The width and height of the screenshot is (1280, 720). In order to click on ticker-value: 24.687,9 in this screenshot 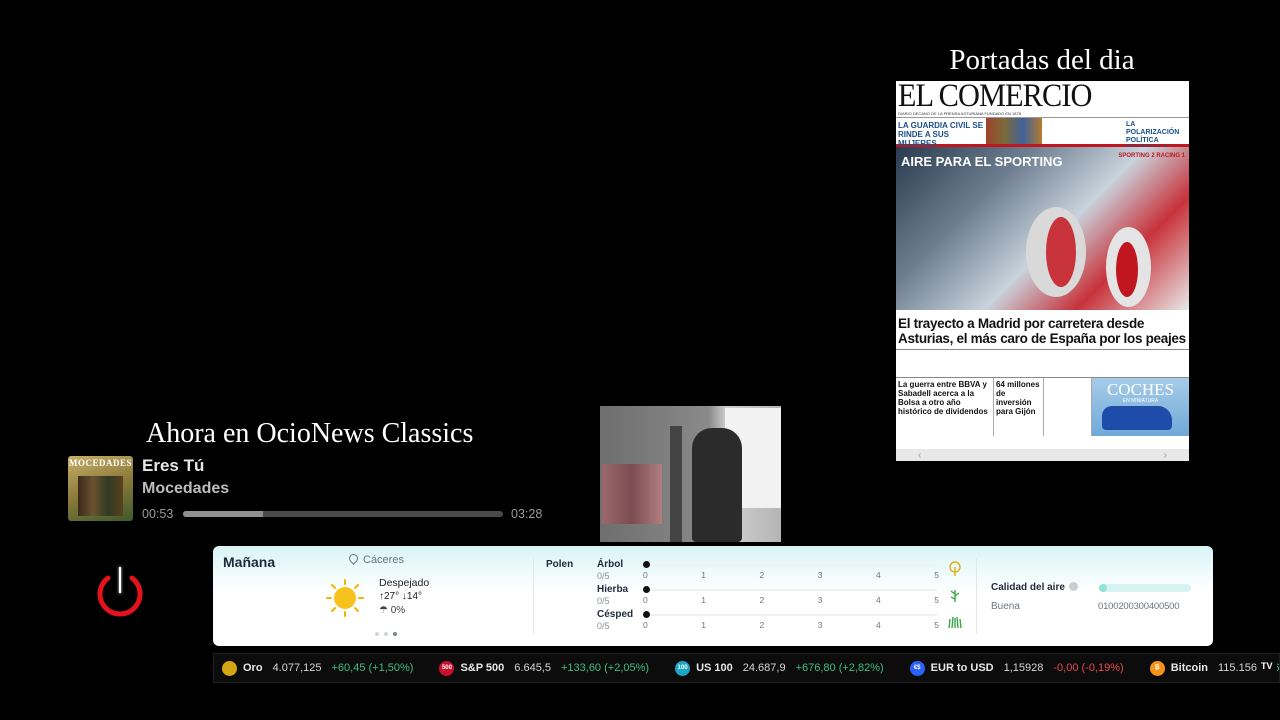, I will do `click(764, 668)`.